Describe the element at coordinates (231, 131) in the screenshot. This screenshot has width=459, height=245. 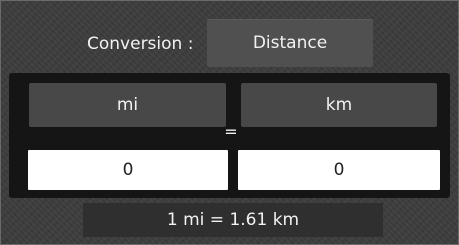
I see `equals-sign: =` at that location.